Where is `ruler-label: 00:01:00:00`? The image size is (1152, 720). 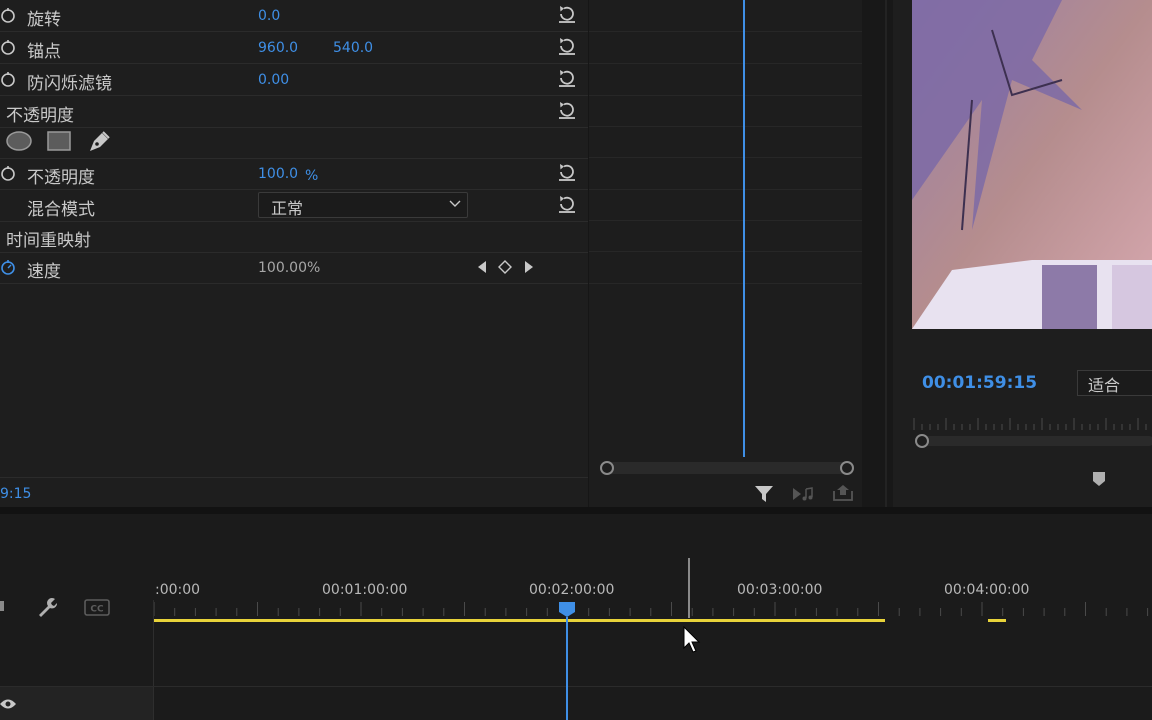
ruler-label: 00:01:00:00 is located at coordinates (365, 590).